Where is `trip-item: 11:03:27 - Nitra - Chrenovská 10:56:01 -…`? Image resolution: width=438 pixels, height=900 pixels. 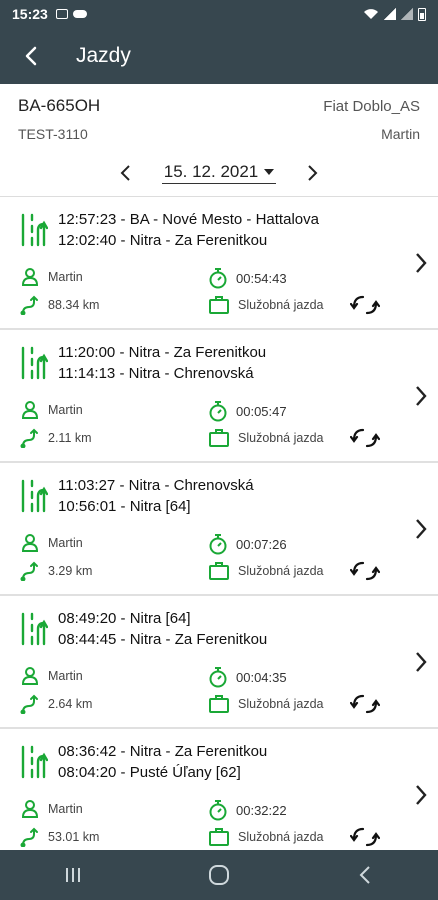
trip-item: 11:03:27 - Nitra - Chrenovská 10:56:01 -… is located at coordinates (219, 529).